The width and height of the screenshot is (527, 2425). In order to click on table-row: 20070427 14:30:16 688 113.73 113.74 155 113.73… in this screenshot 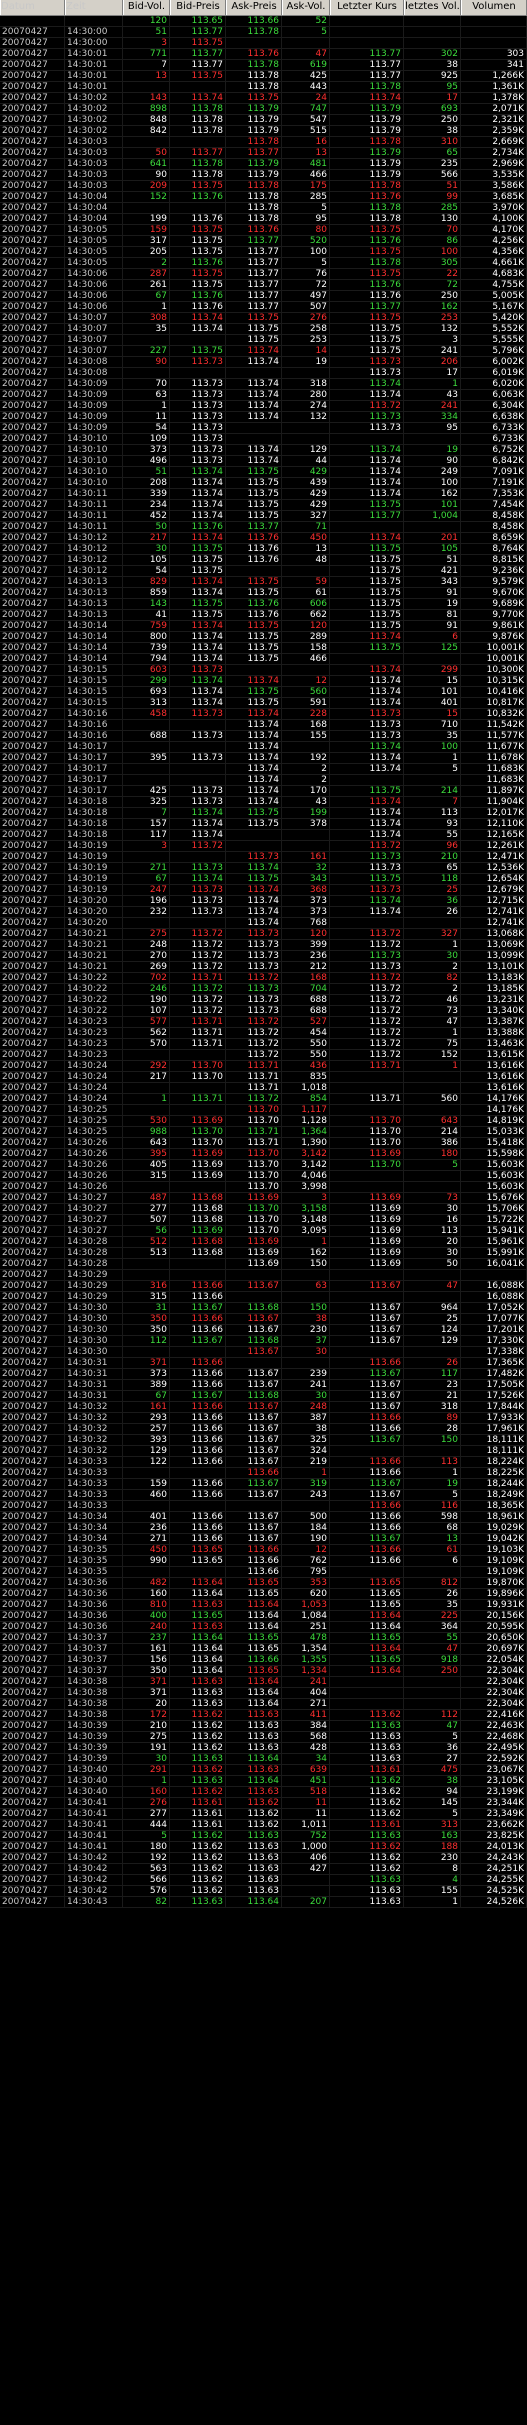, I will do `click(263, 736)`.